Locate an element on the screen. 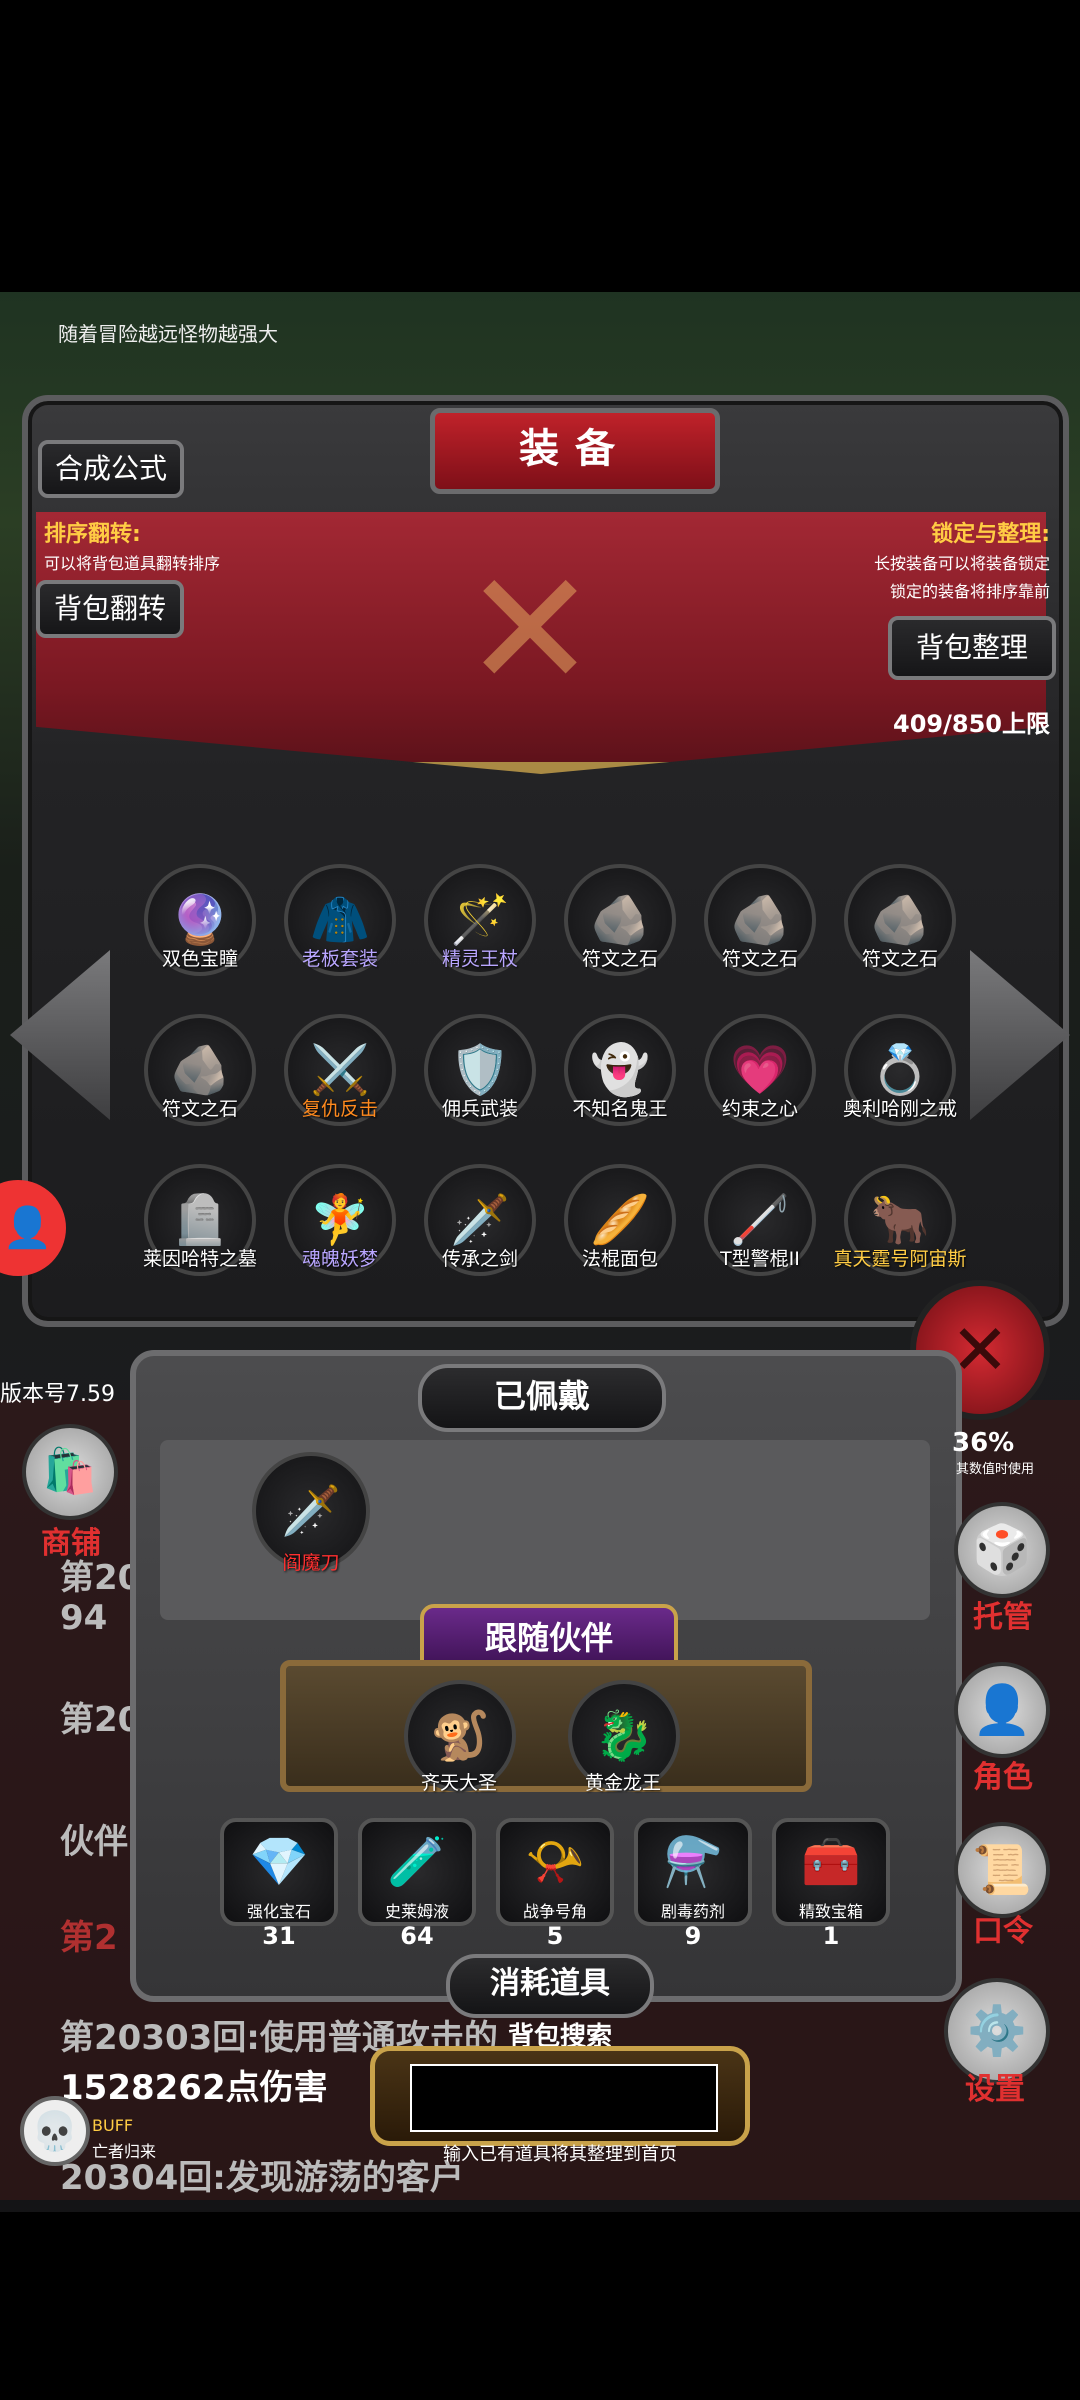 This screenshot has height=2400, width=1080. armor-icon: 🛡️ is located at coordinates (480, 1070).